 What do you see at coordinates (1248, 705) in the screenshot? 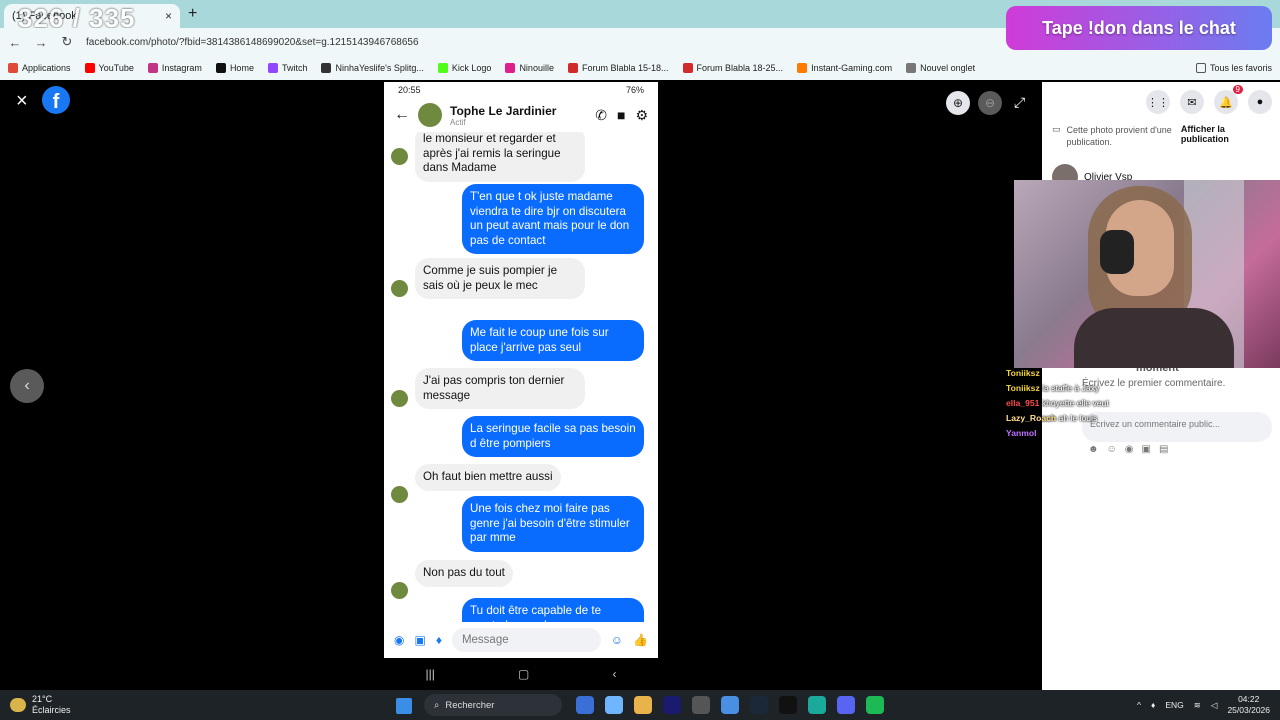
I see `clock: 04:22 25/03/2026` at bounding box center [1248, 705].